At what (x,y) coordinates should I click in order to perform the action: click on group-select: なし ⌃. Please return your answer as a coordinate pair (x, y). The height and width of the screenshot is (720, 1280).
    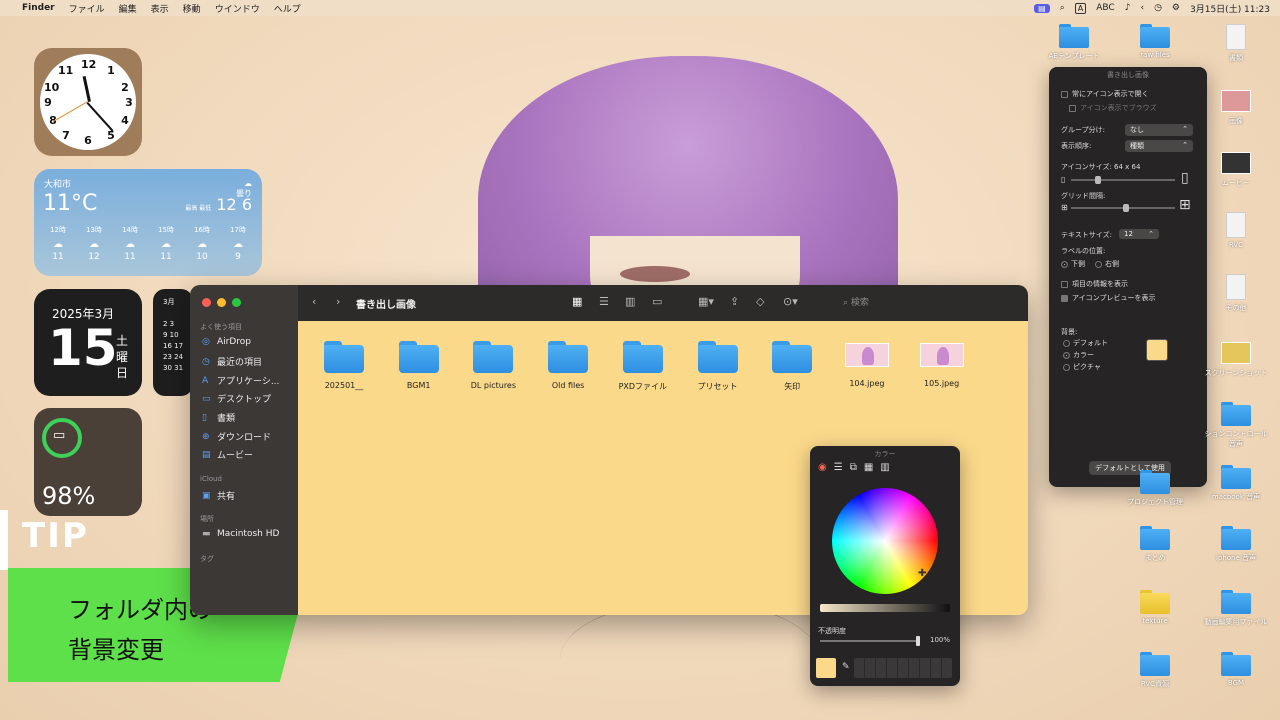
    Looking at the image, I should click on (1159, 130).